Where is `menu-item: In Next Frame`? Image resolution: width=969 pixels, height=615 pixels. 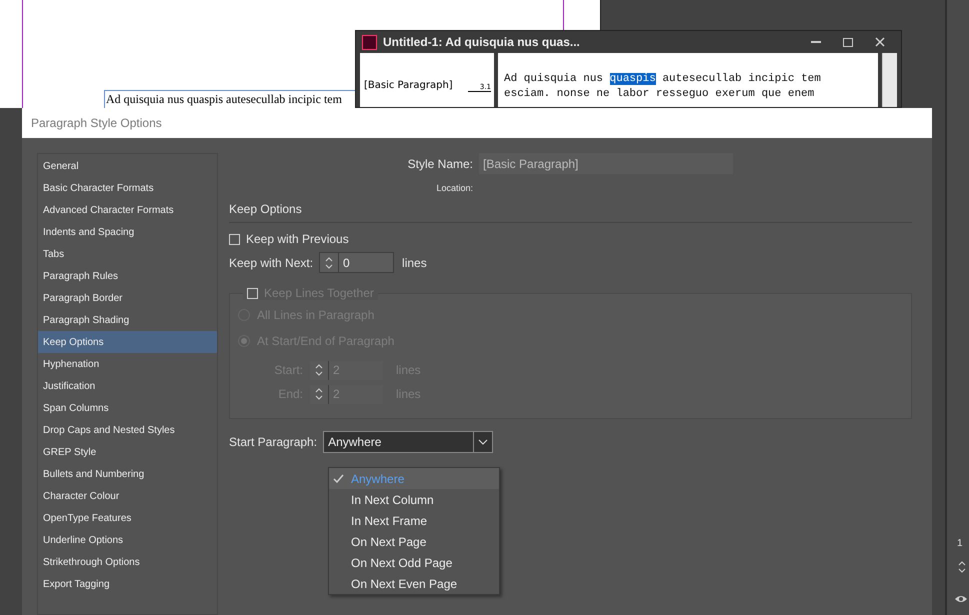
menu-item: In Next Frame is located at coordinates (414, 520).